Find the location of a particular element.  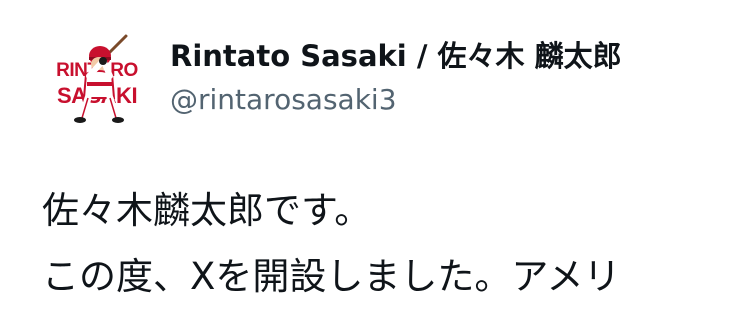

avatar: RINTARO SASAKI is located at coordinates (97, 81).